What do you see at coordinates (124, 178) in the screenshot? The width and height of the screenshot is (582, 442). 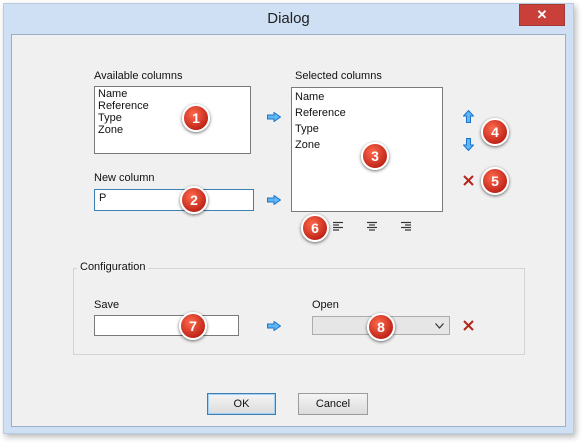 I see `new-column-label: New column` at bounding box center [124, 178].